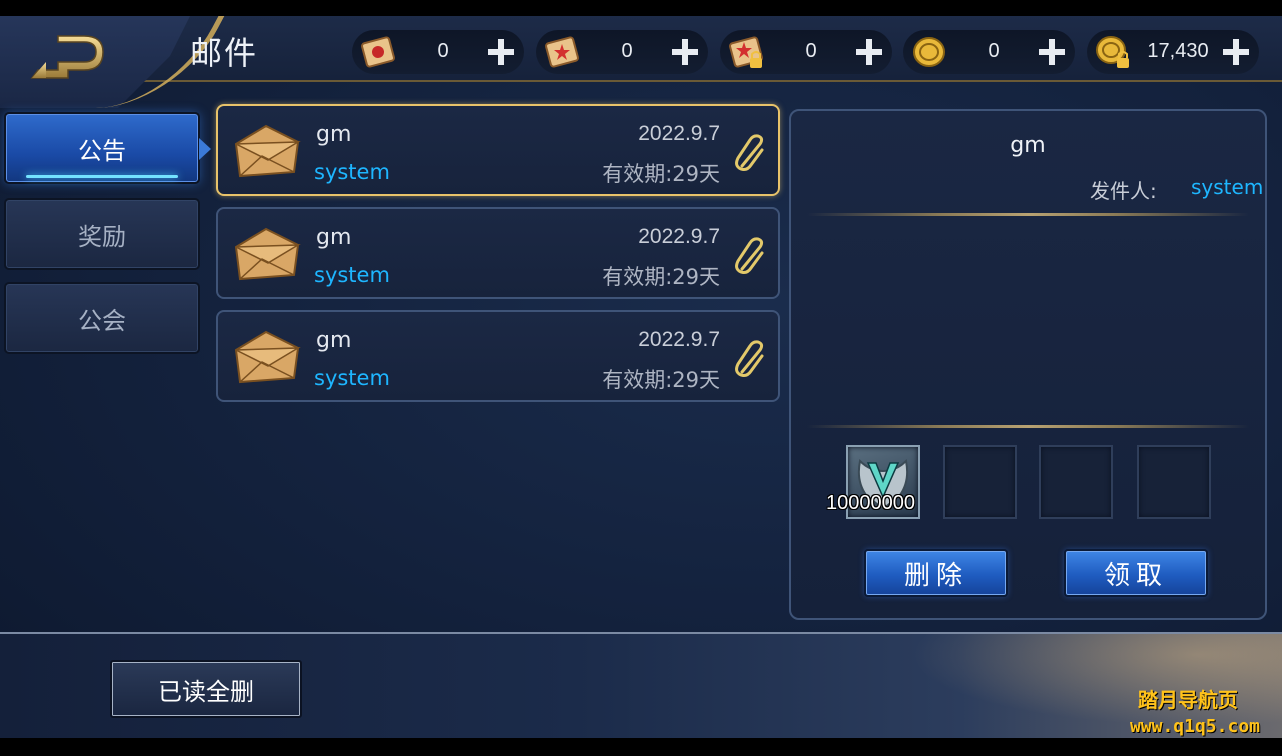 This screenshot has width=1282, height=756. What do you see at coordinates (870, 503) in the screenshot?
I see `attachment-quantity: 10000000` at bounding box center [870, 503].